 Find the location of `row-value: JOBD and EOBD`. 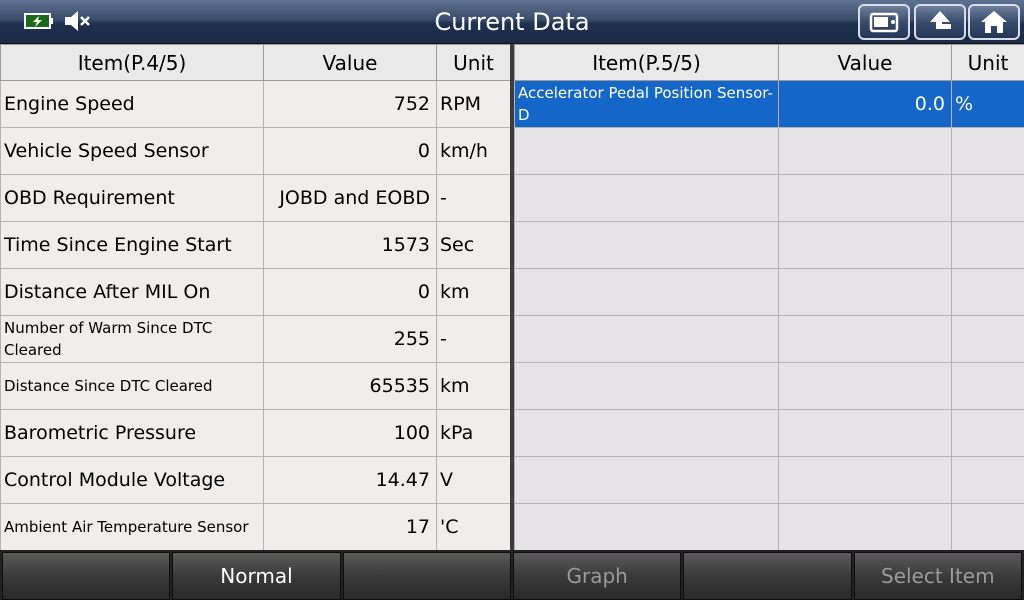

row-value: JOBD and EOBD is located at coordinates (350, 198).